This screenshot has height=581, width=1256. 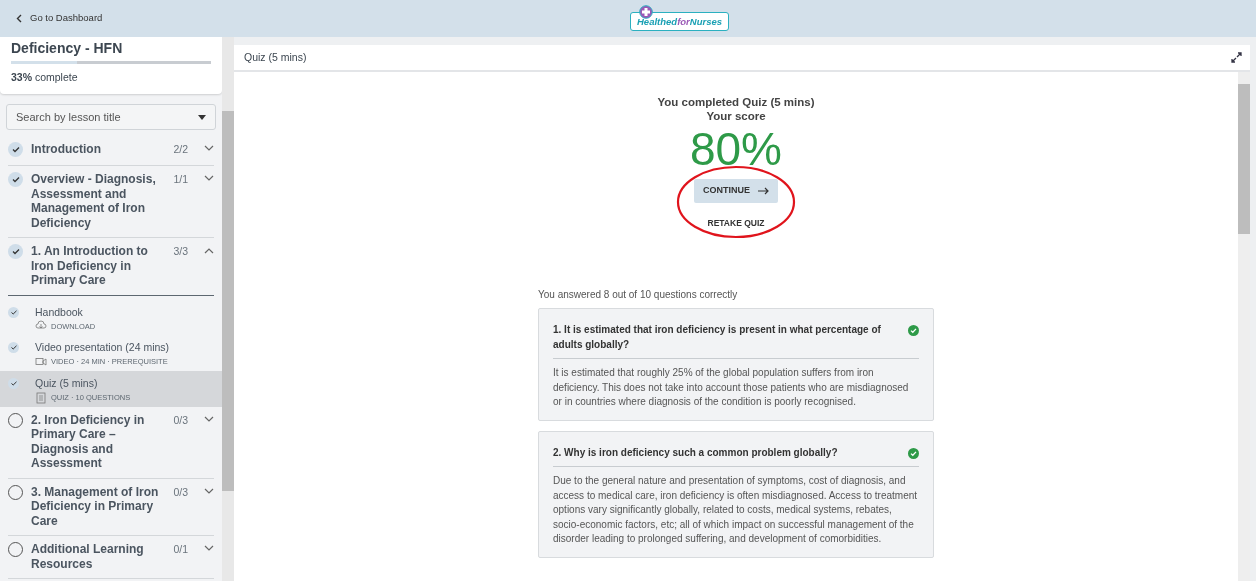 I want to click on result-summary: You answered 8 out of 10 questions correctly, so click(x=638, y=295).